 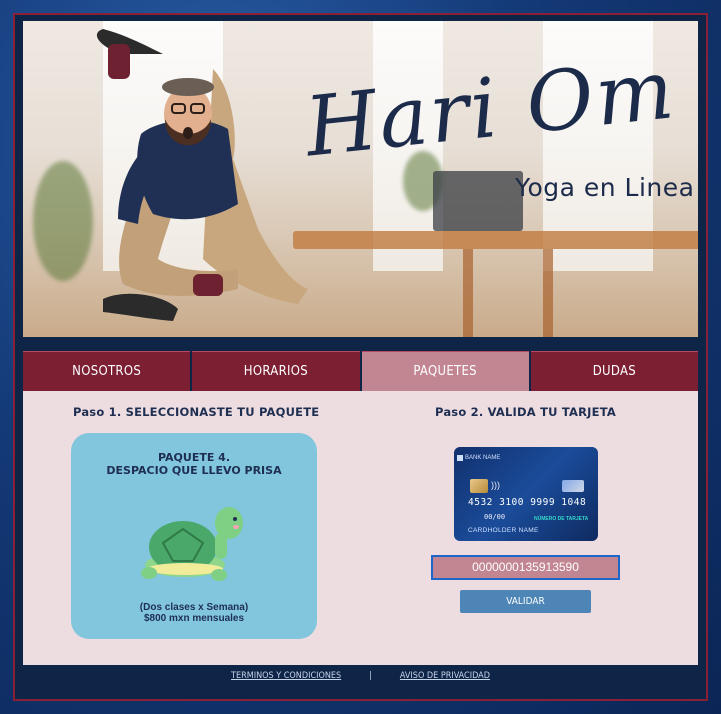 What do you see at coordinates (192, 544) in the screenshot?
I see `turtle-illustration` at bounding box center [192, 544].